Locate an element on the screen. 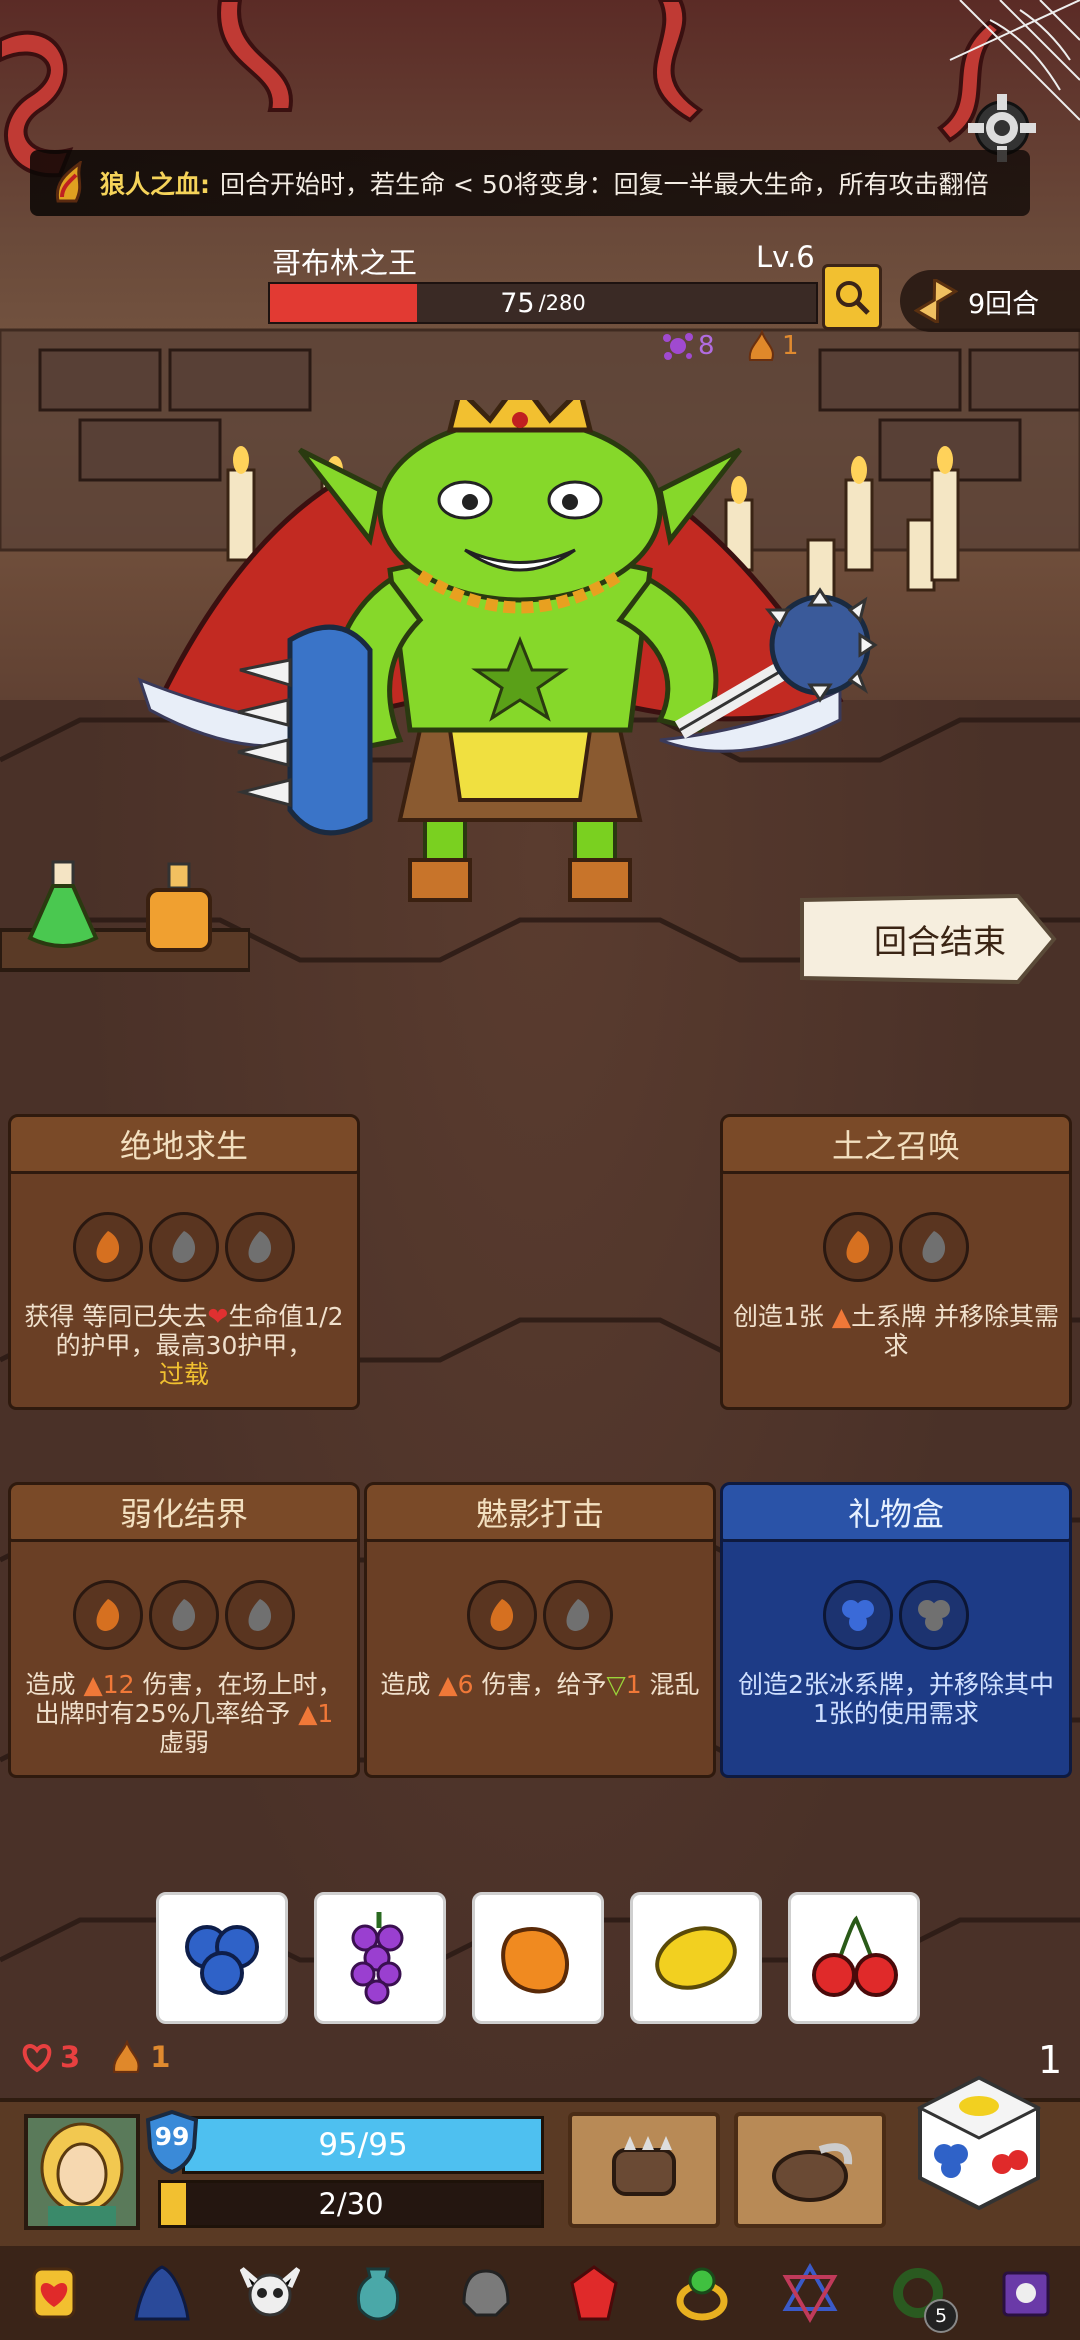  card-gift-box: 礼物盒 创造2张冰系牌，并移除其中1张的使用需求 is located at coordinates (896, 1630).